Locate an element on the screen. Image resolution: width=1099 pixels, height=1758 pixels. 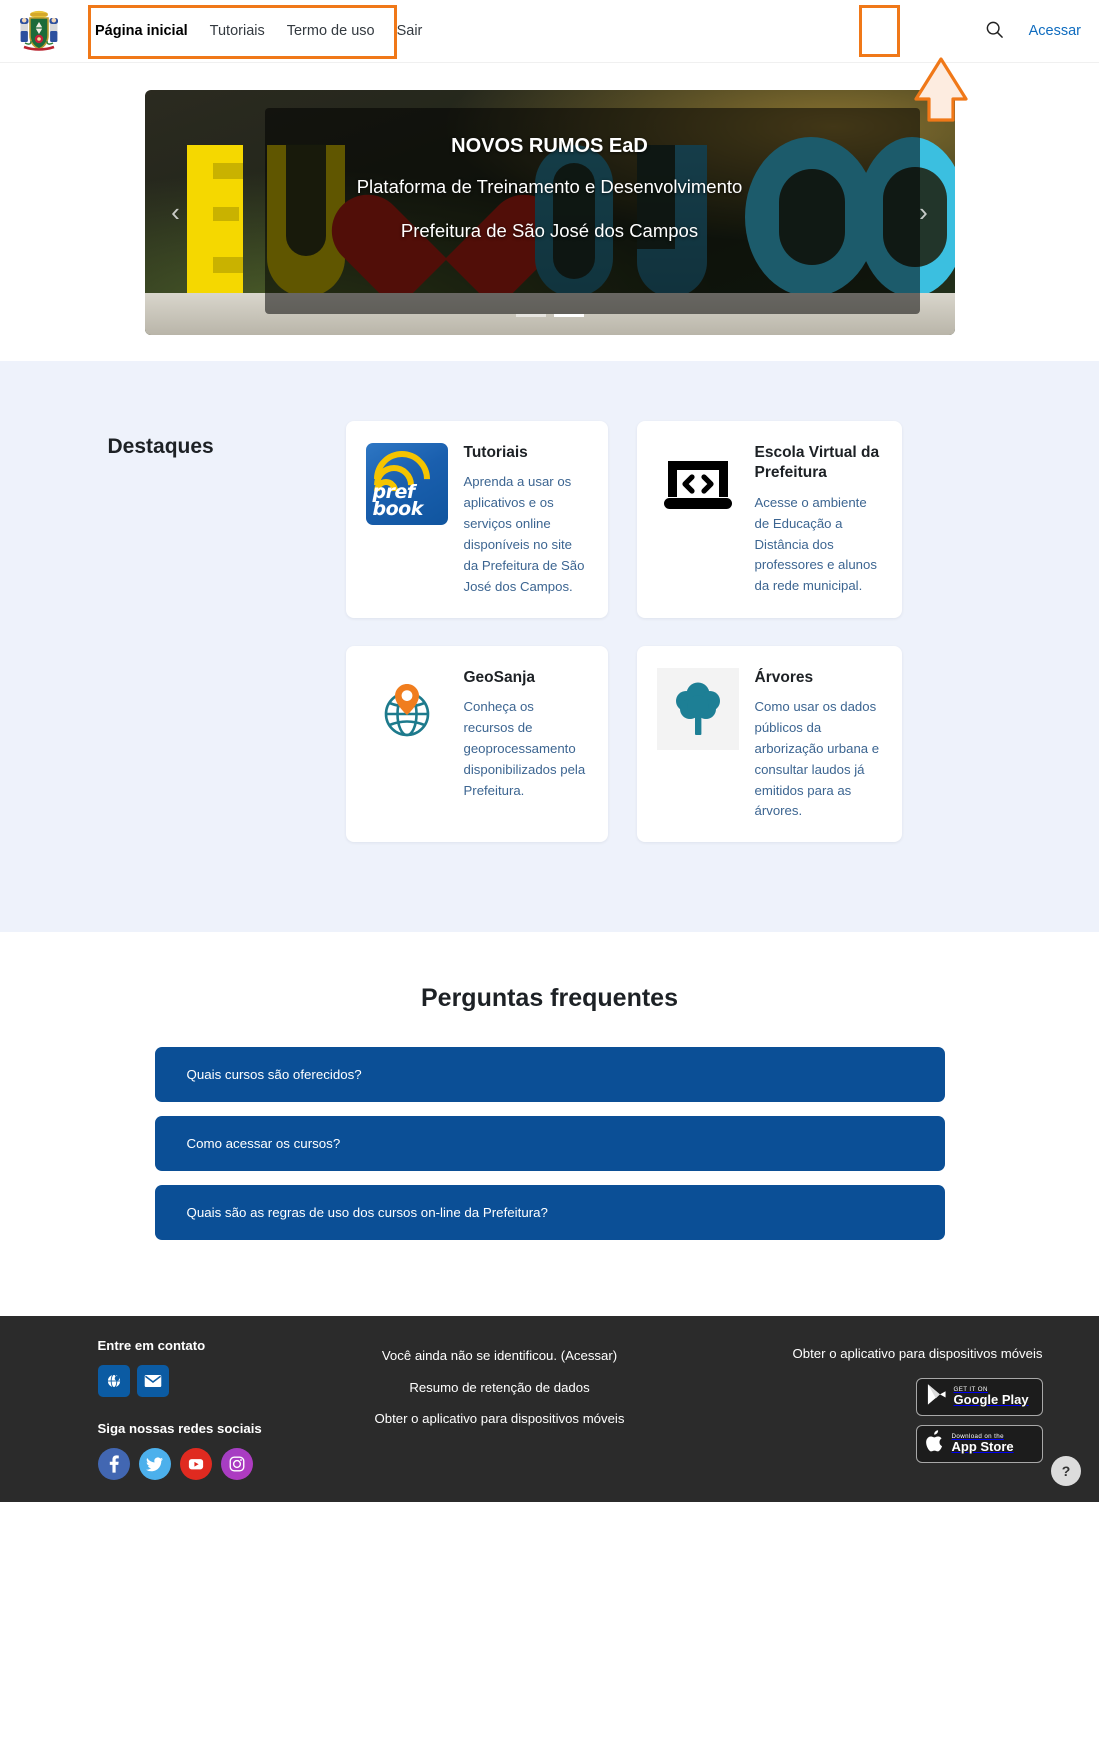
google-play-badge-big: Google Play is located at coordinates (991, 1400).